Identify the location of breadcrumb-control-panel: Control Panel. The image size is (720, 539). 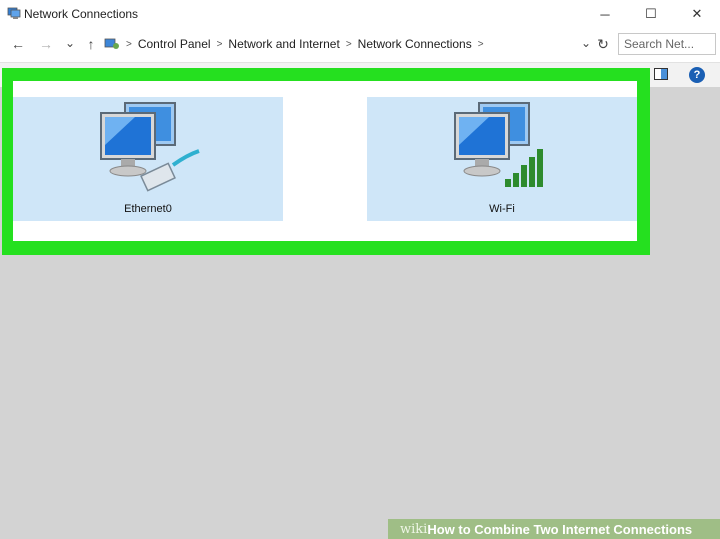
(174, 44).